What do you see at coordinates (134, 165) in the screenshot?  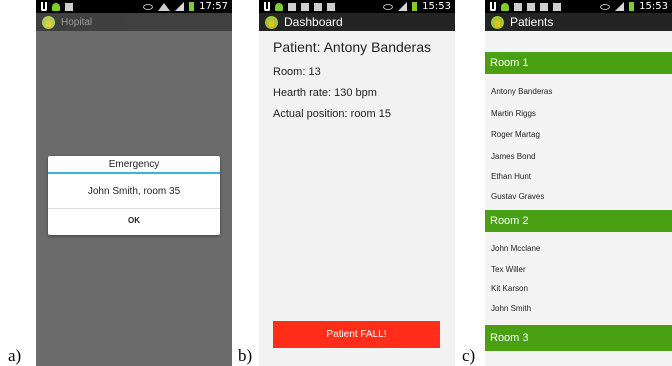 I see `dialog-title: Emergency` at bounding box center [134, 165].